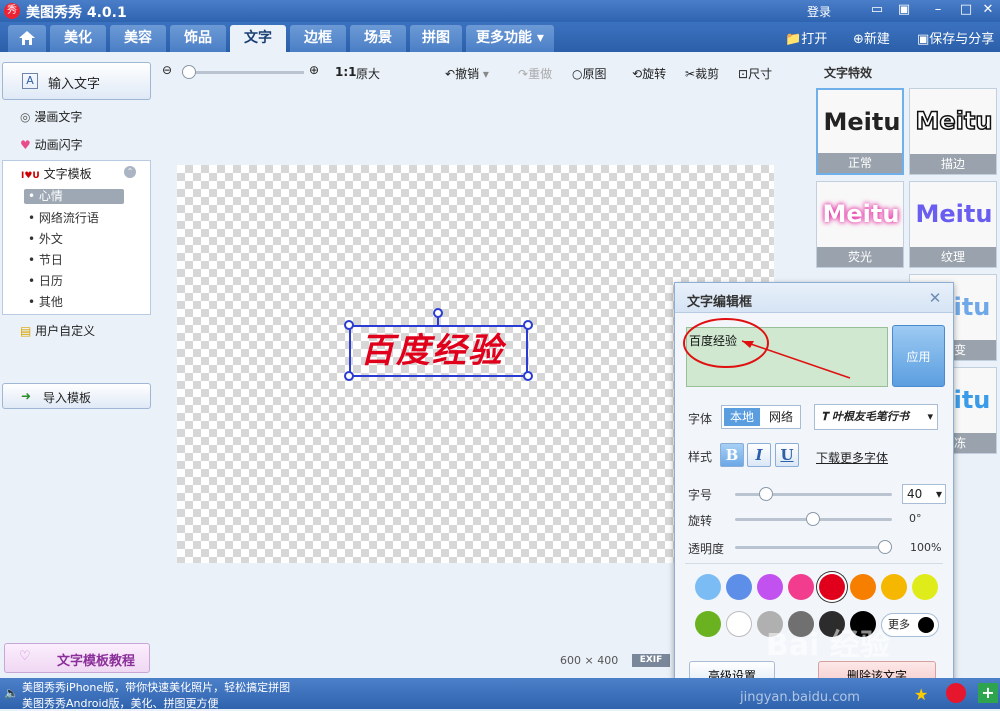 This screenshot has height=711, width=1000. I want to click on comic-text-item: ◎ 漫画文字, so click(51, 116).